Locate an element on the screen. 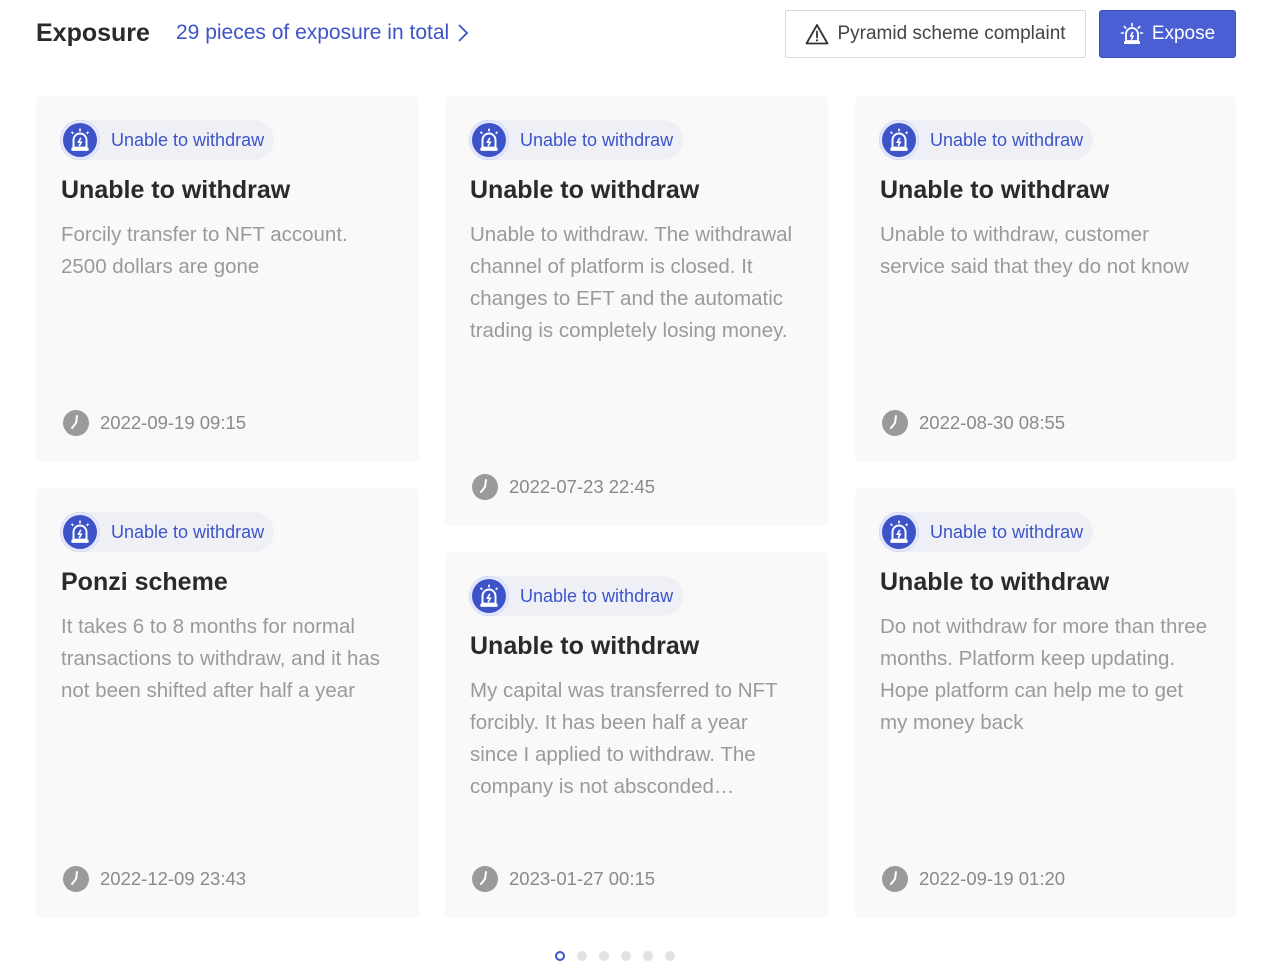 The height and width of the screenshot is (980, 1269). siren-icon is located at coordinates (1132, 33).